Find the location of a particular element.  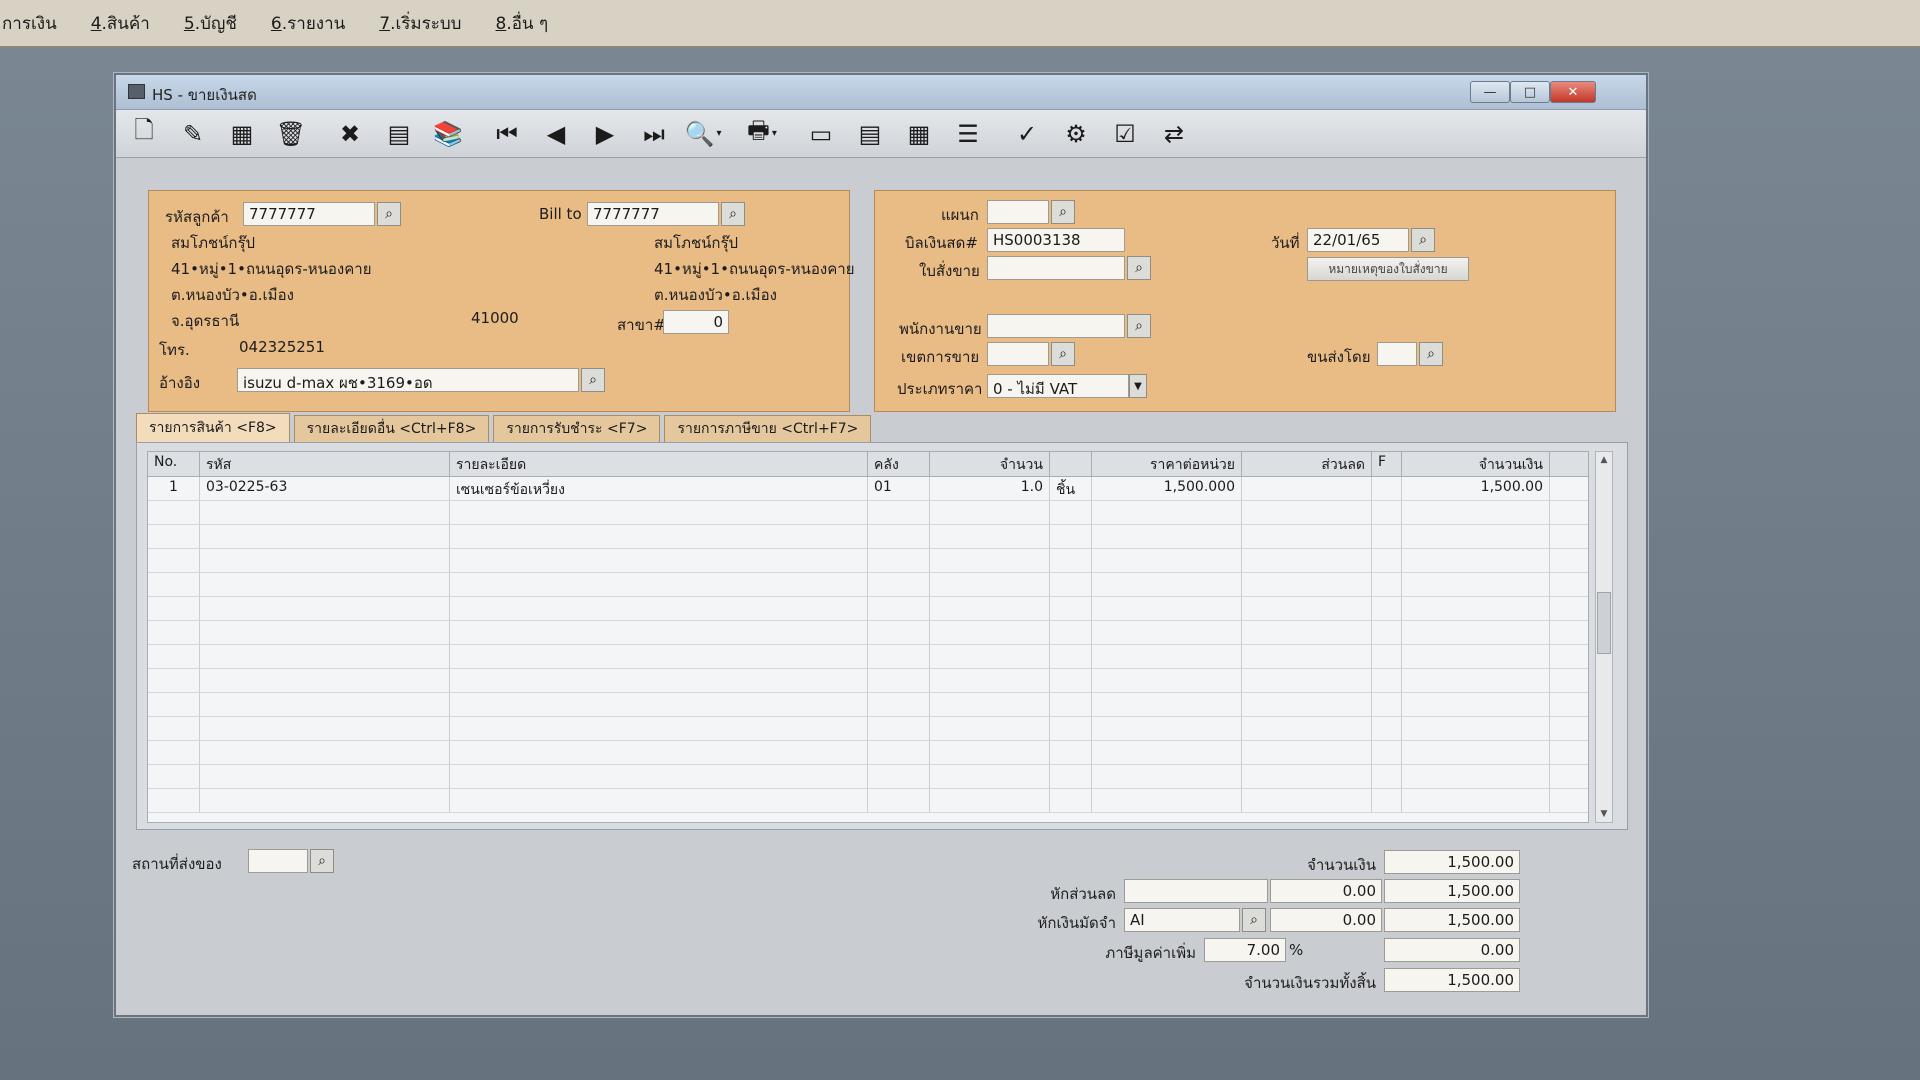

reference-search-icon: ⌕ is located at coordinates (593, 380).